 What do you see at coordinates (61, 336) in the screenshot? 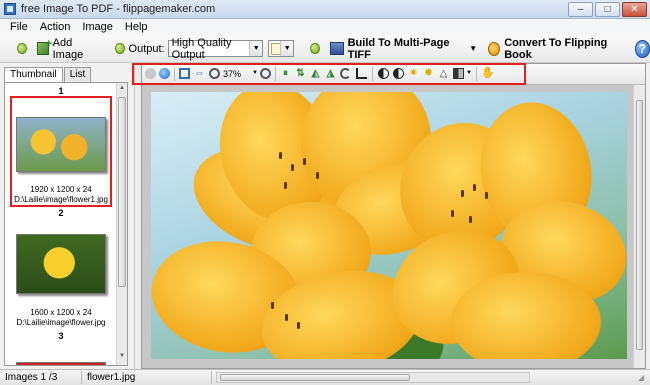
I see `thumbnail-number: 3` at bounding box center [61, 336].